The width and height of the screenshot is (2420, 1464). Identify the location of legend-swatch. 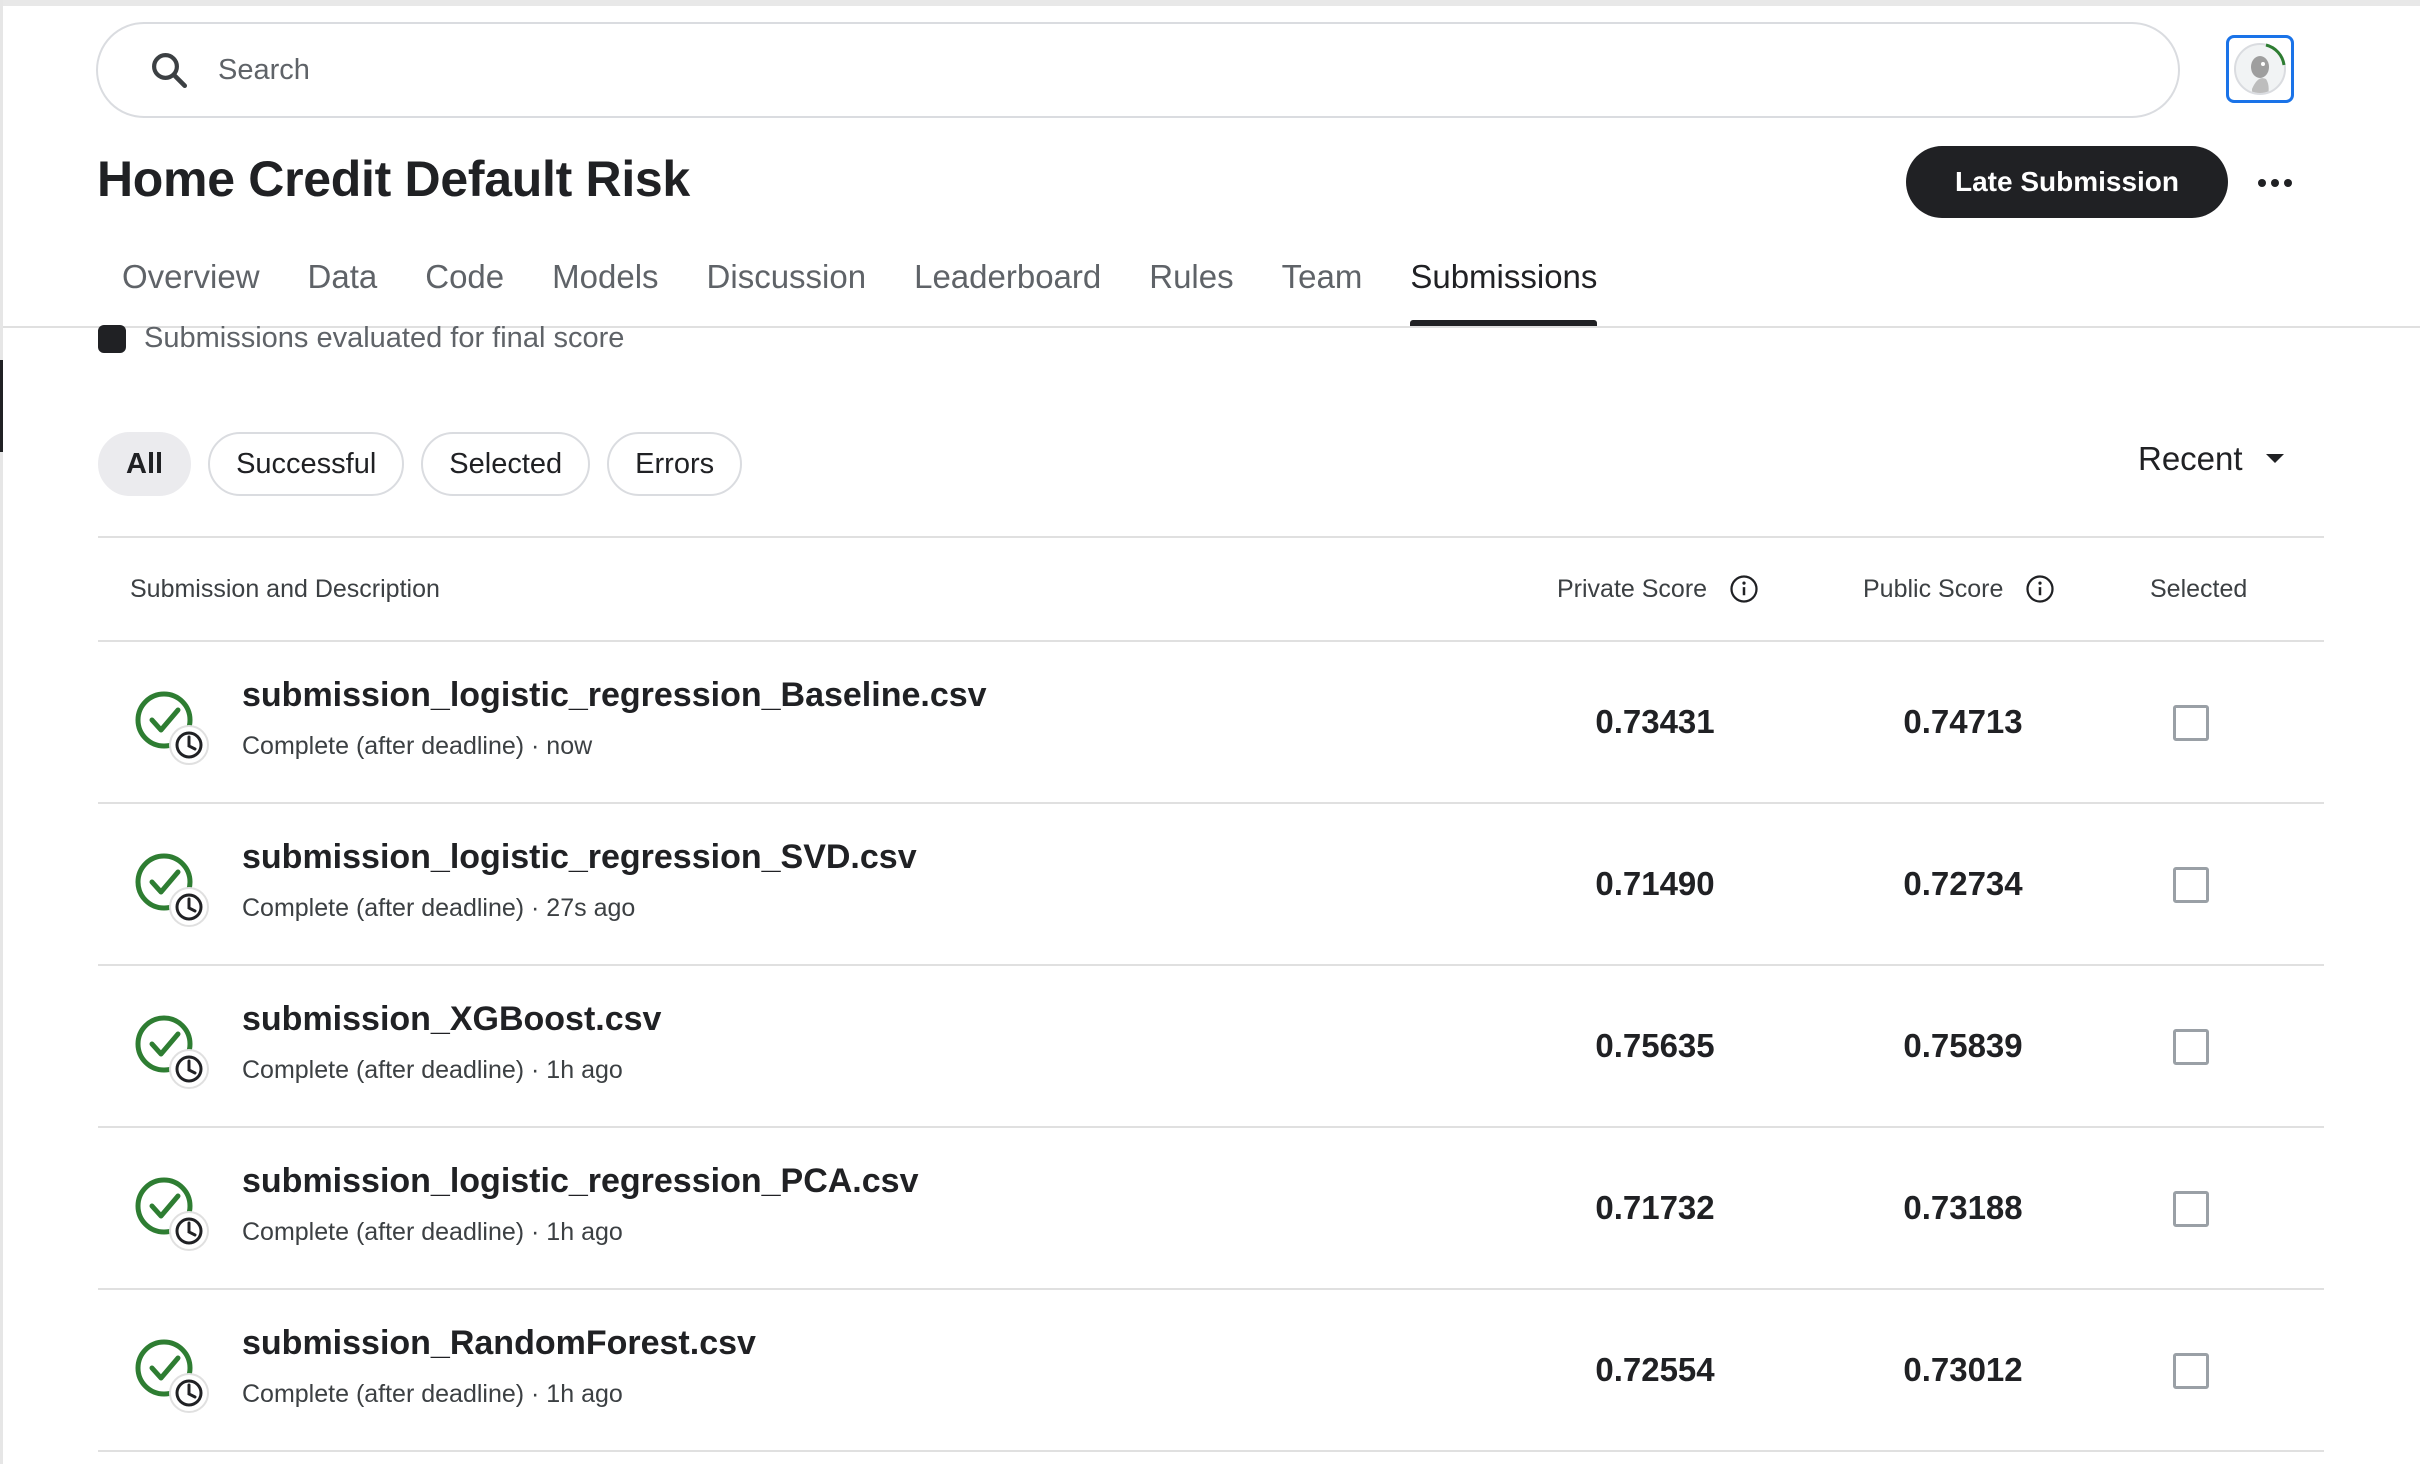
(112, 338).